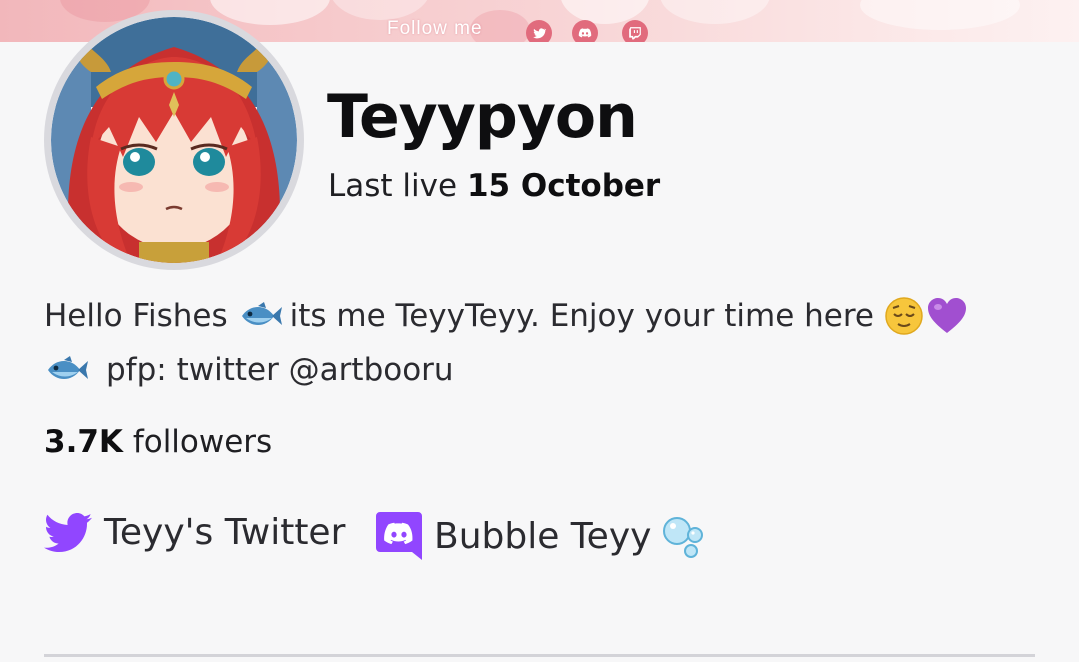  Describe the element at coordinates (435, 28) in the screenshot. I see `banner-follow-label: Follow me` at that location.